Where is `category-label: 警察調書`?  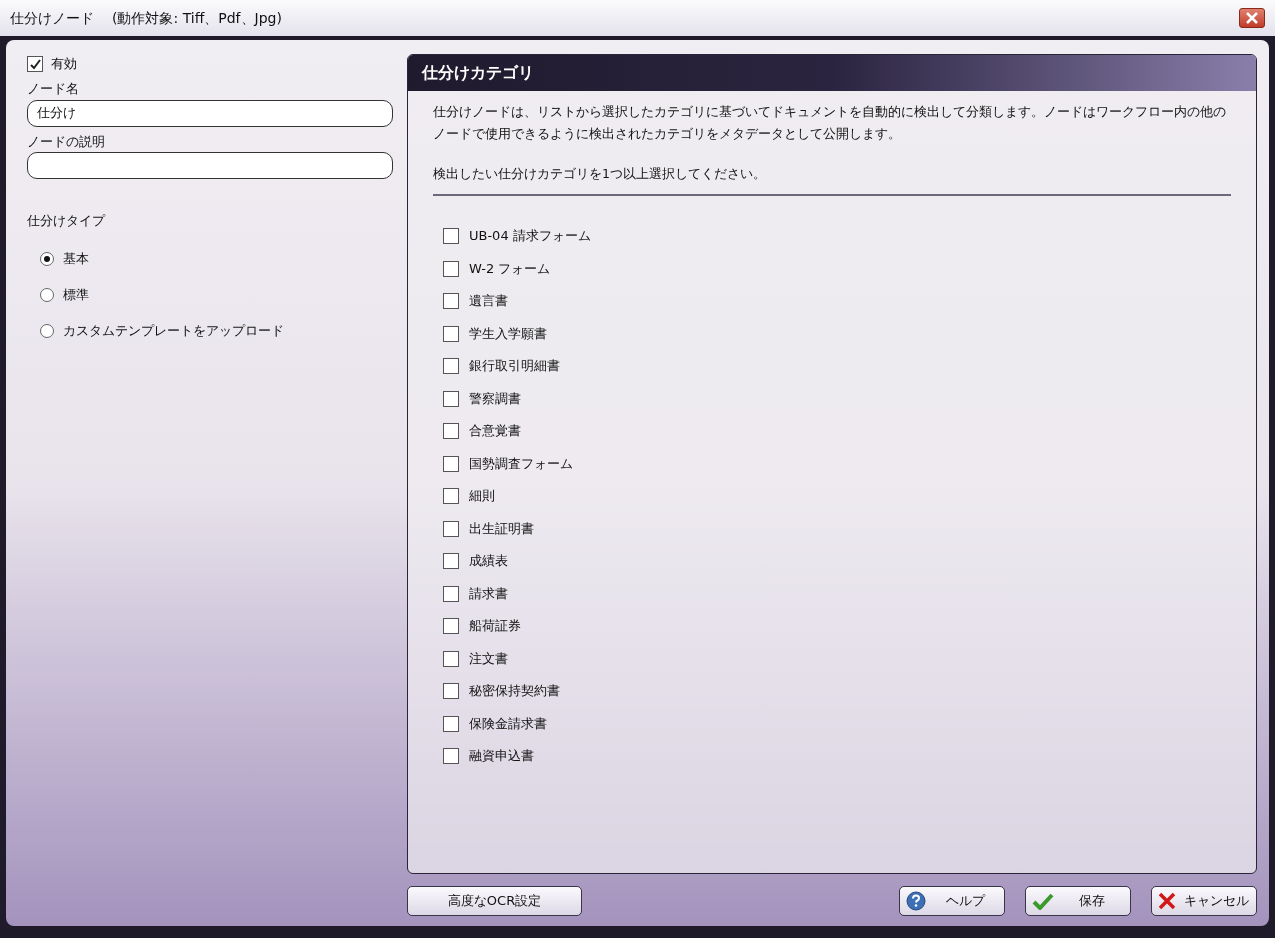
category-label: 警察調書 is located at coordinates (495, 398).